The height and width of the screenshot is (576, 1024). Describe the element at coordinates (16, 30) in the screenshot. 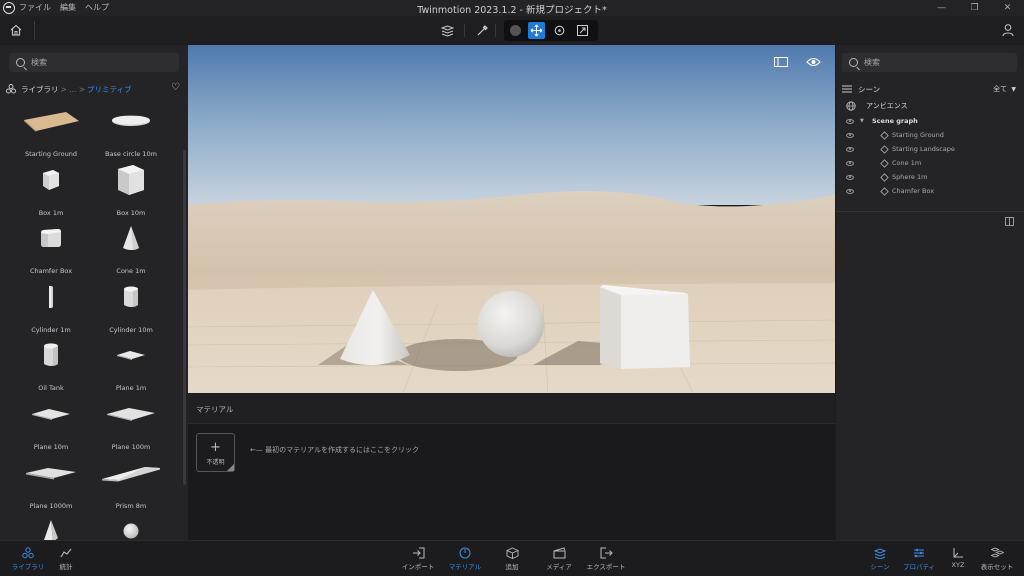

I see `home-icon` at that location.